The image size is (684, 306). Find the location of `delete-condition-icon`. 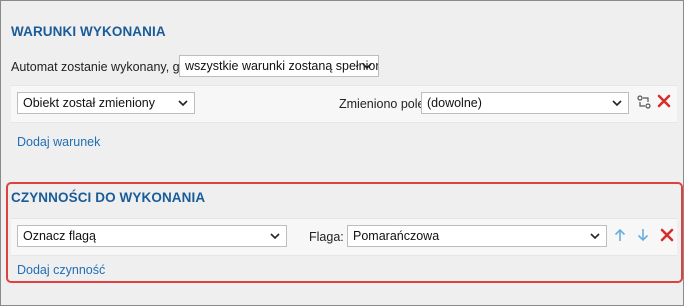

delete-condition-icon is located at coordinates (664, 101).